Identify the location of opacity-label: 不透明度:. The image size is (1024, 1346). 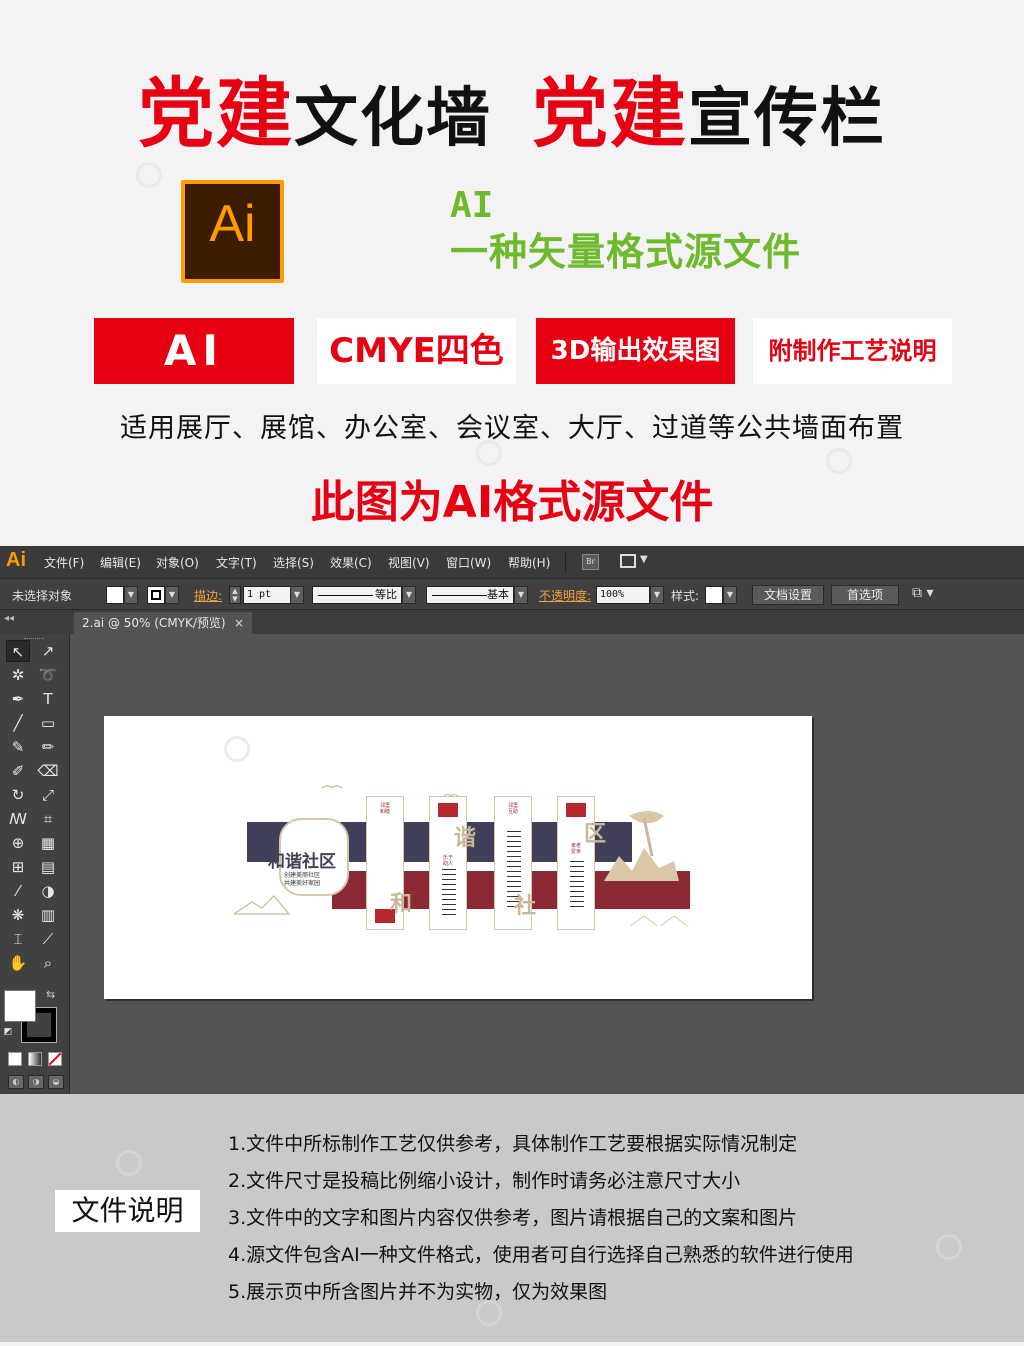
(565, 595).